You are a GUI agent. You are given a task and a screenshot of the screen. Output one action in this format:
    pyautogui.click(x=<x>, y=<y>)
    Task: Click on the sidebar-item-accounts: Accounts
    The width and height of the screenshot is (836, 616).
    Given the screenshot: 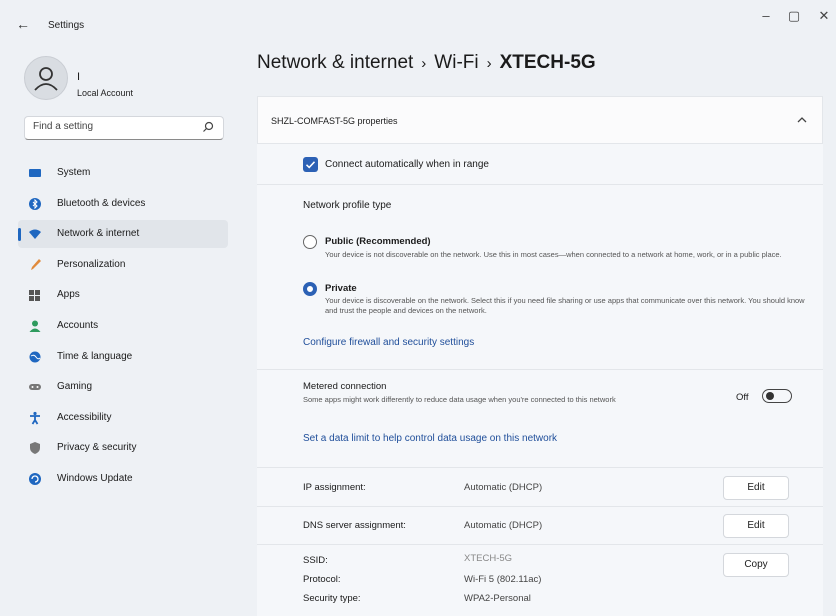 What is the action you would take?
    pyautogui.click(x=123, y=326)
    